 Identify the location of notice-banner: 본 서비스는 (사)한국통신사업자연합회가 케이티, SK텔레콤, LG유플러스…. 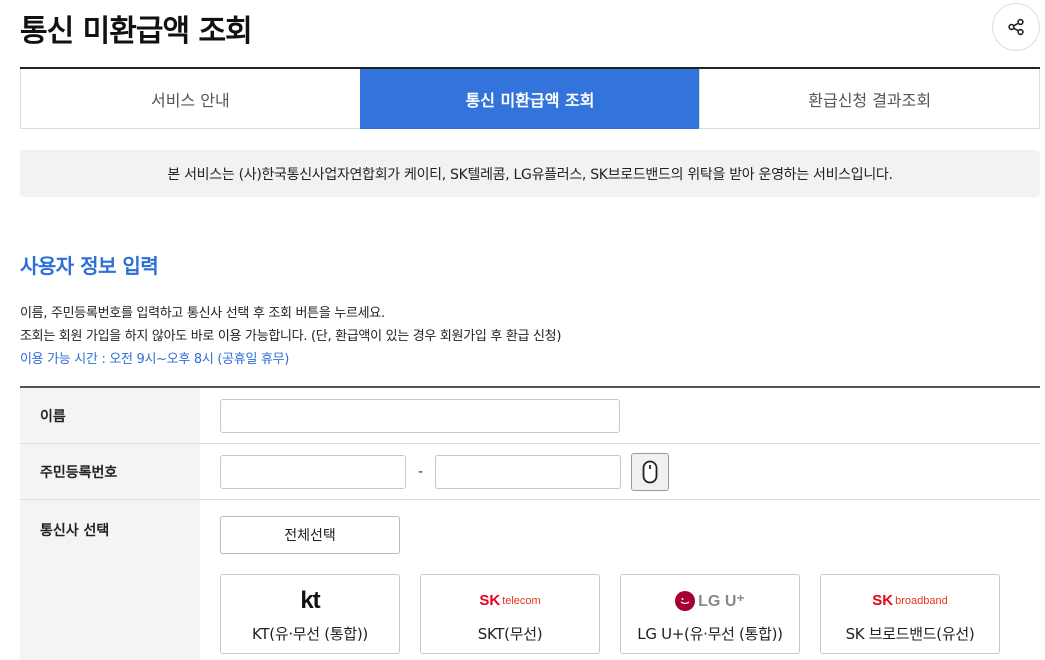
(530, 173).